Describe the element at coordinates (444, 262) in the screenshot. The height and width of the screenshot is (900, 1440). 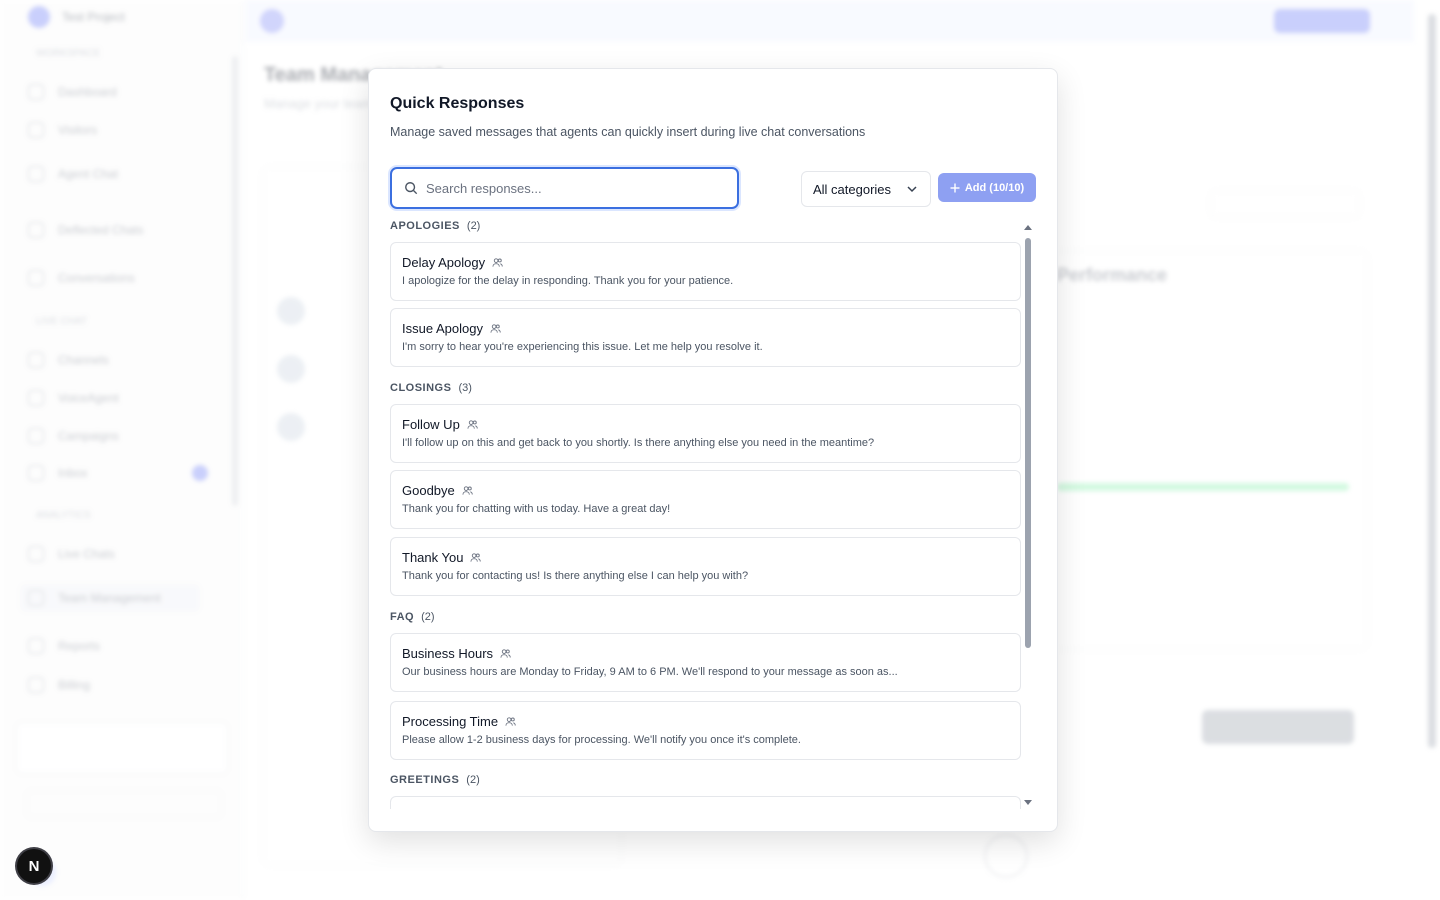
I see `response-title: Delay Apology` at that location.